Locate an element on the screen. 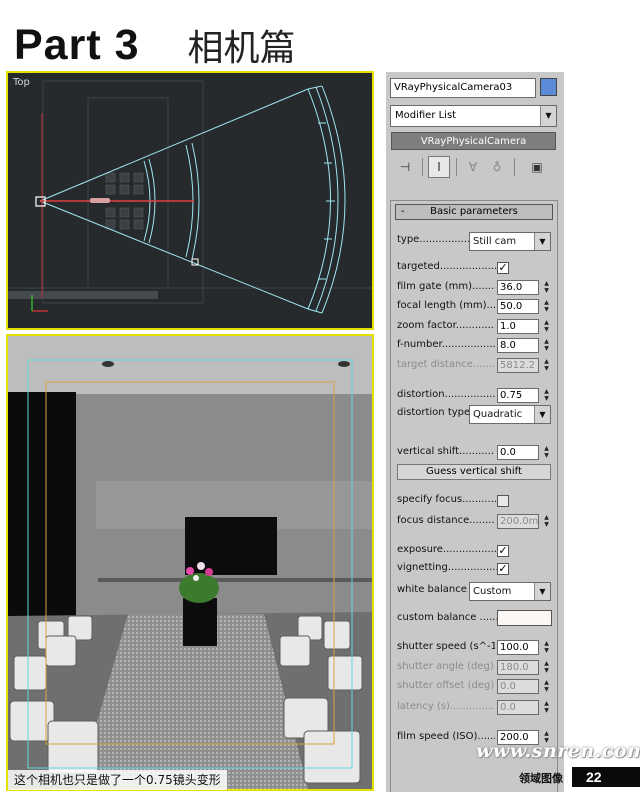 Image resolution: width=640 pixels, height=800 pixels. distortion-input: 0.75 is located at coordinates (518, 395).